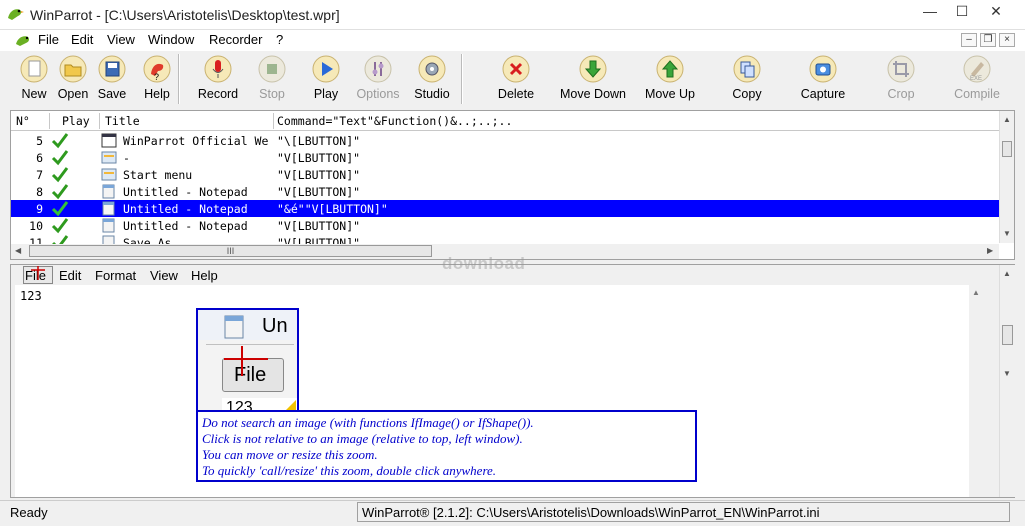 The image size is (1025, 526). I want to click on menu-help: ?, so click(279, 39).